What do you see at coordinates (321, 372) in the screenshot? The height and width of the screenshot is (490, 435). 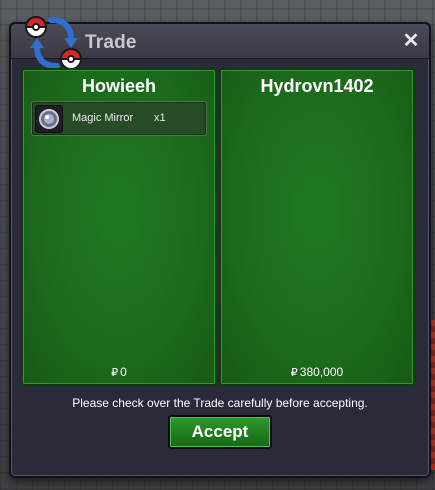 I see `money-value-right: 380,000` at bounding box center [321, 372].